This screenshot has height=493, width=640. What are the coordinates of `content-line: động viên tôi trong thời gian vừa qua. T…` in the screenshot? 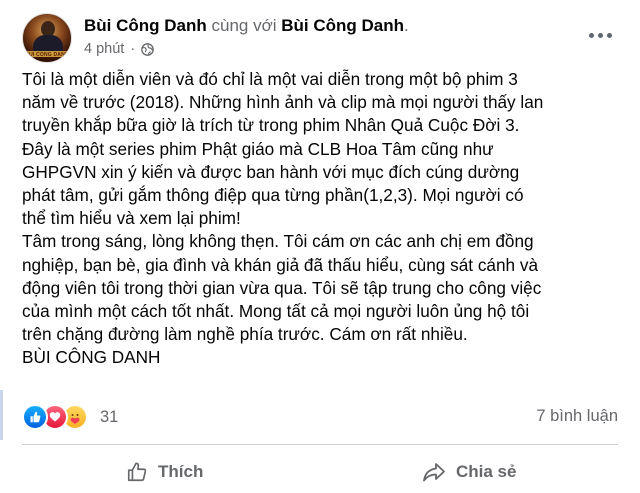 It's located at (282, 287).